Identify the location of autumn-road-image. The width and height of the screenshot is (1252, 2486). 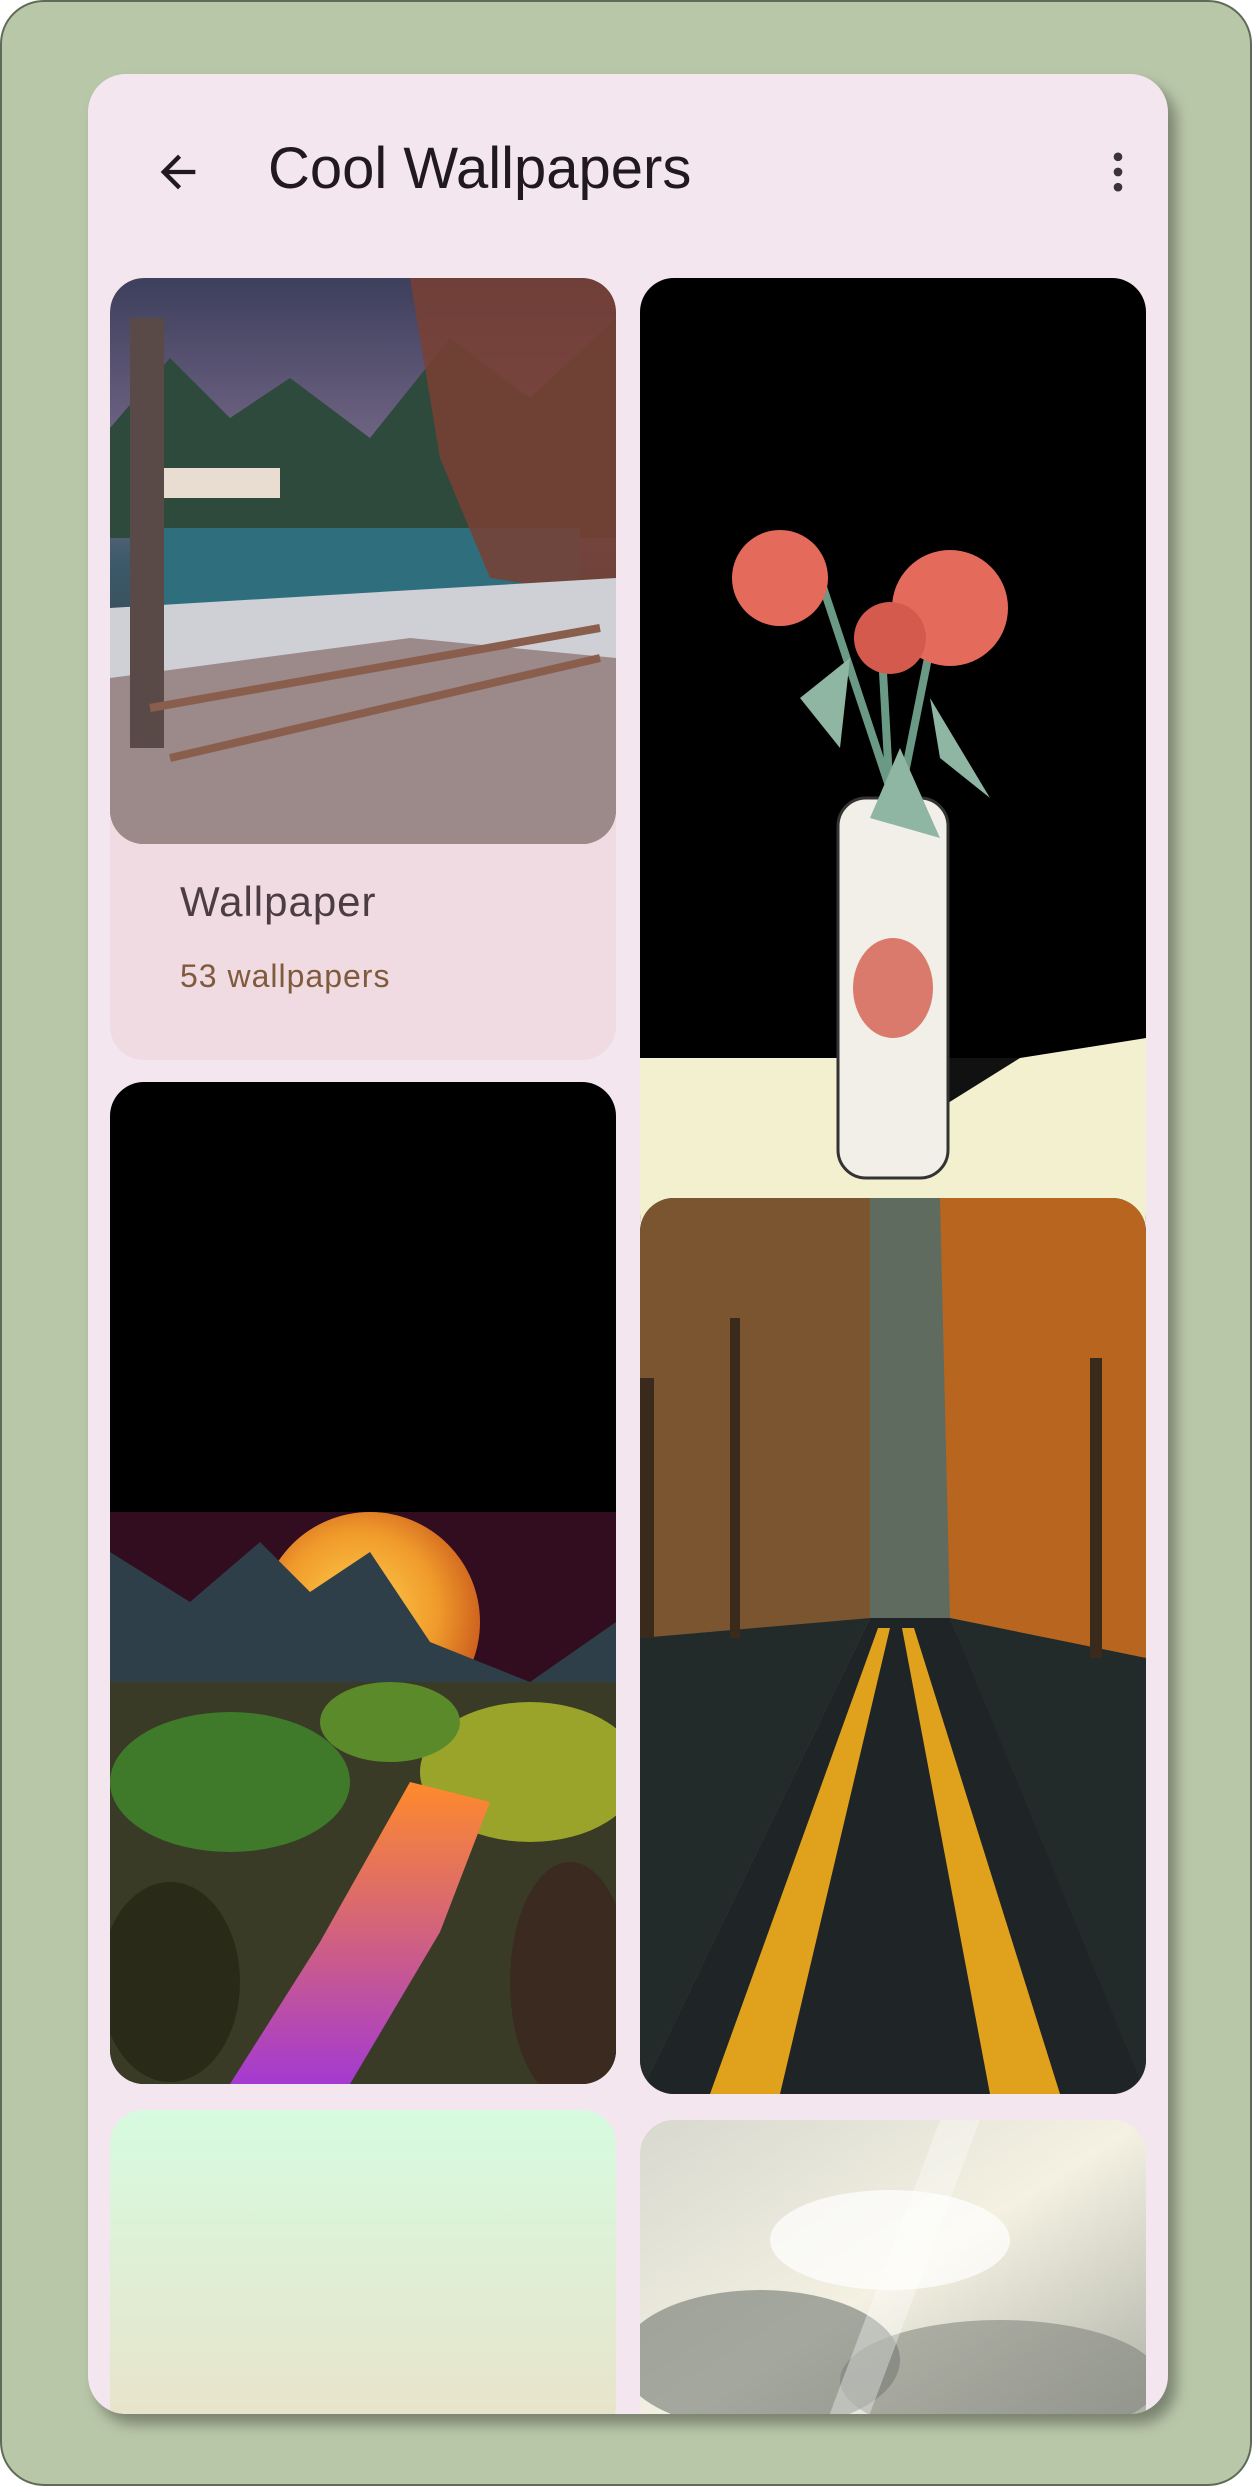
(893, 1646).